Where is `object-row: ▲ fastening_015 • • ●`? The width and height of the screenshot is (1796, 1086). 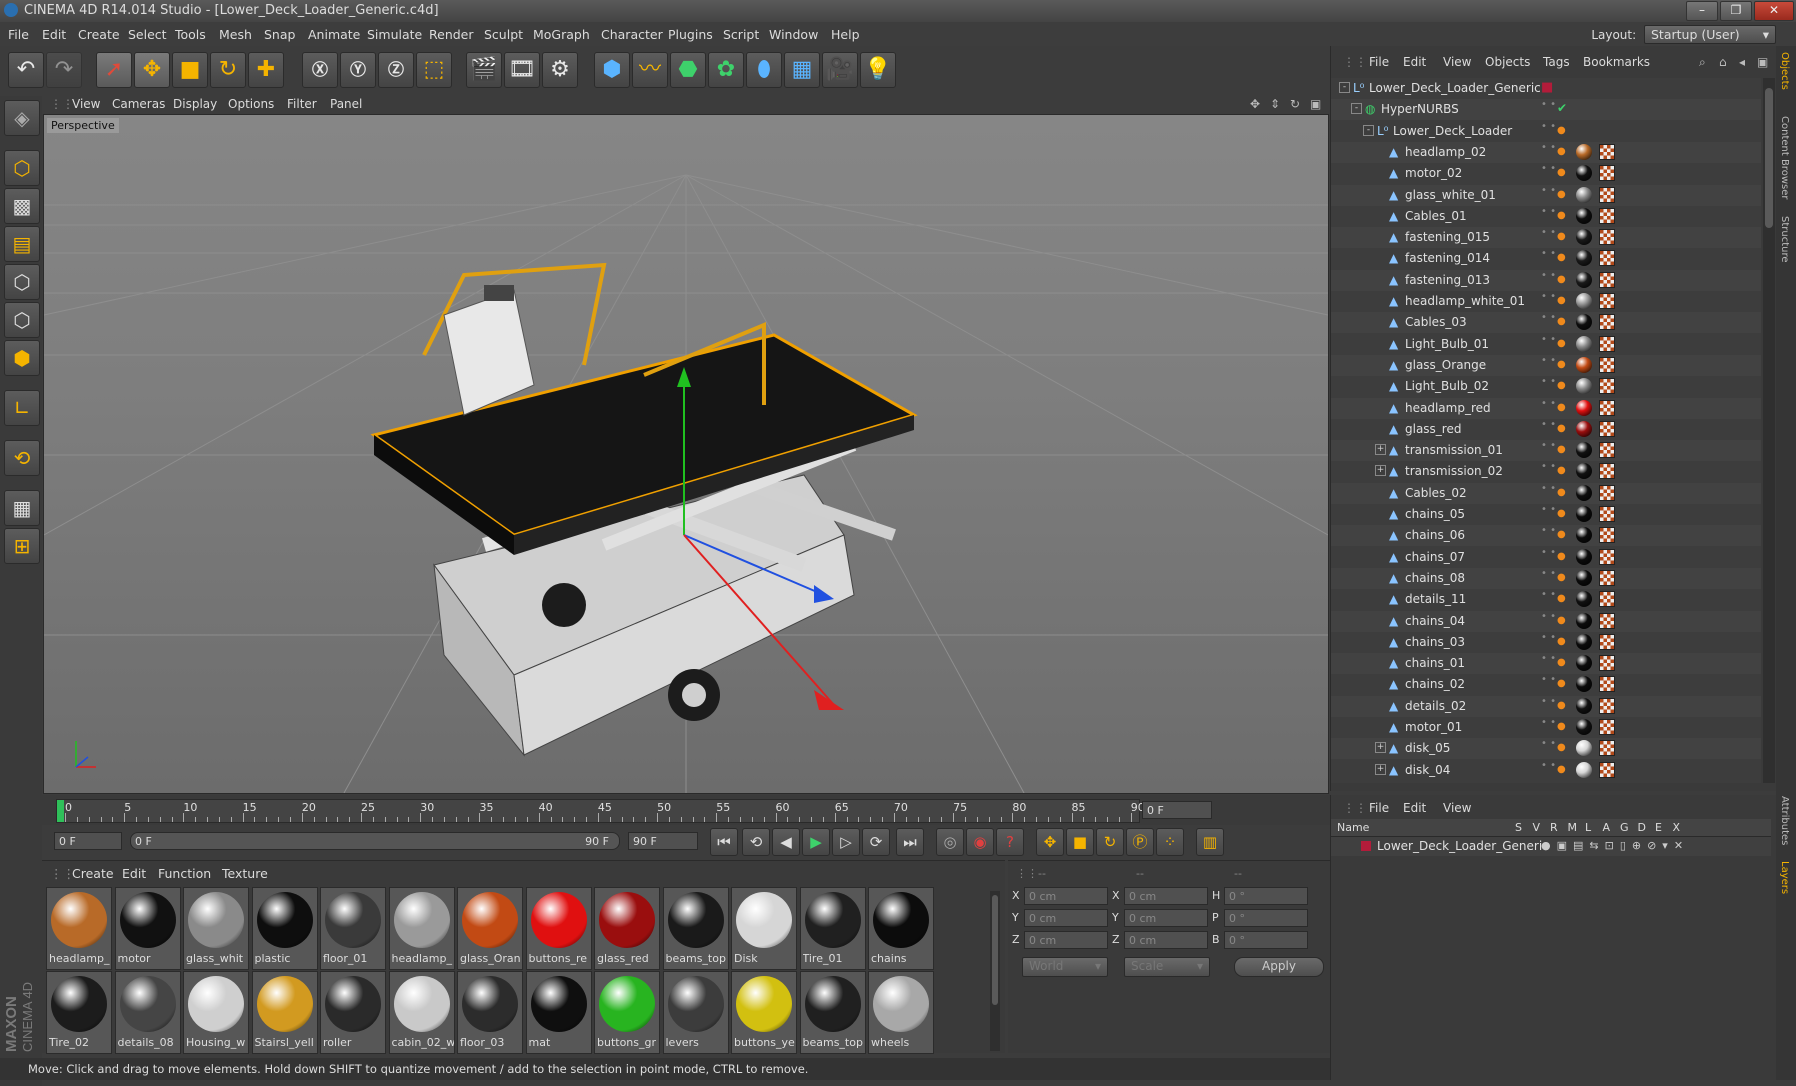 object-row: ▲ fastening_015 • • ● is located at coordinates (1546, 238).